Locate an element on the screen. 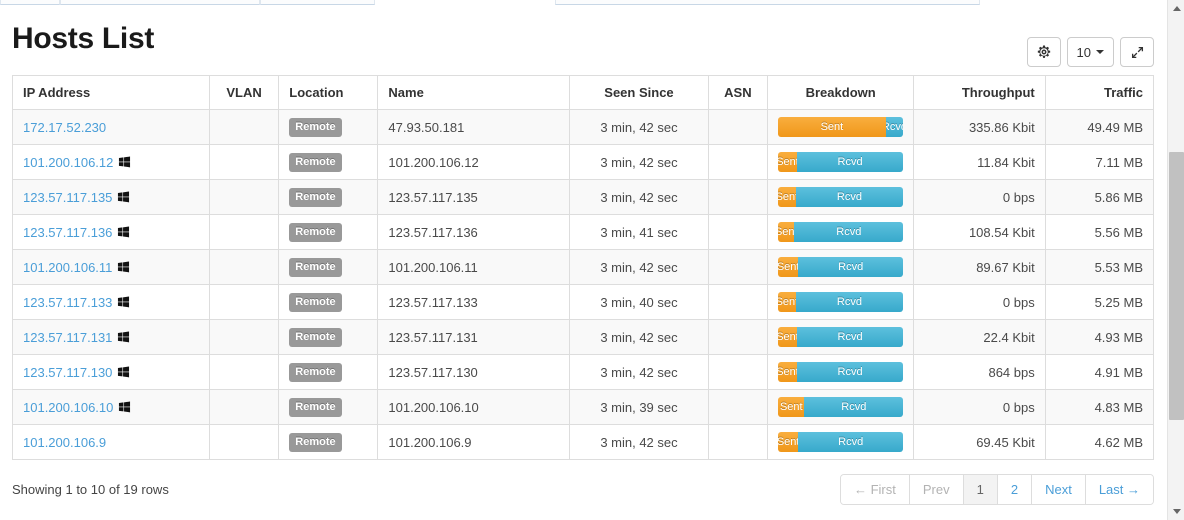  cell-throughput: 69.45 Kbit is located at coordinates (979, 442).